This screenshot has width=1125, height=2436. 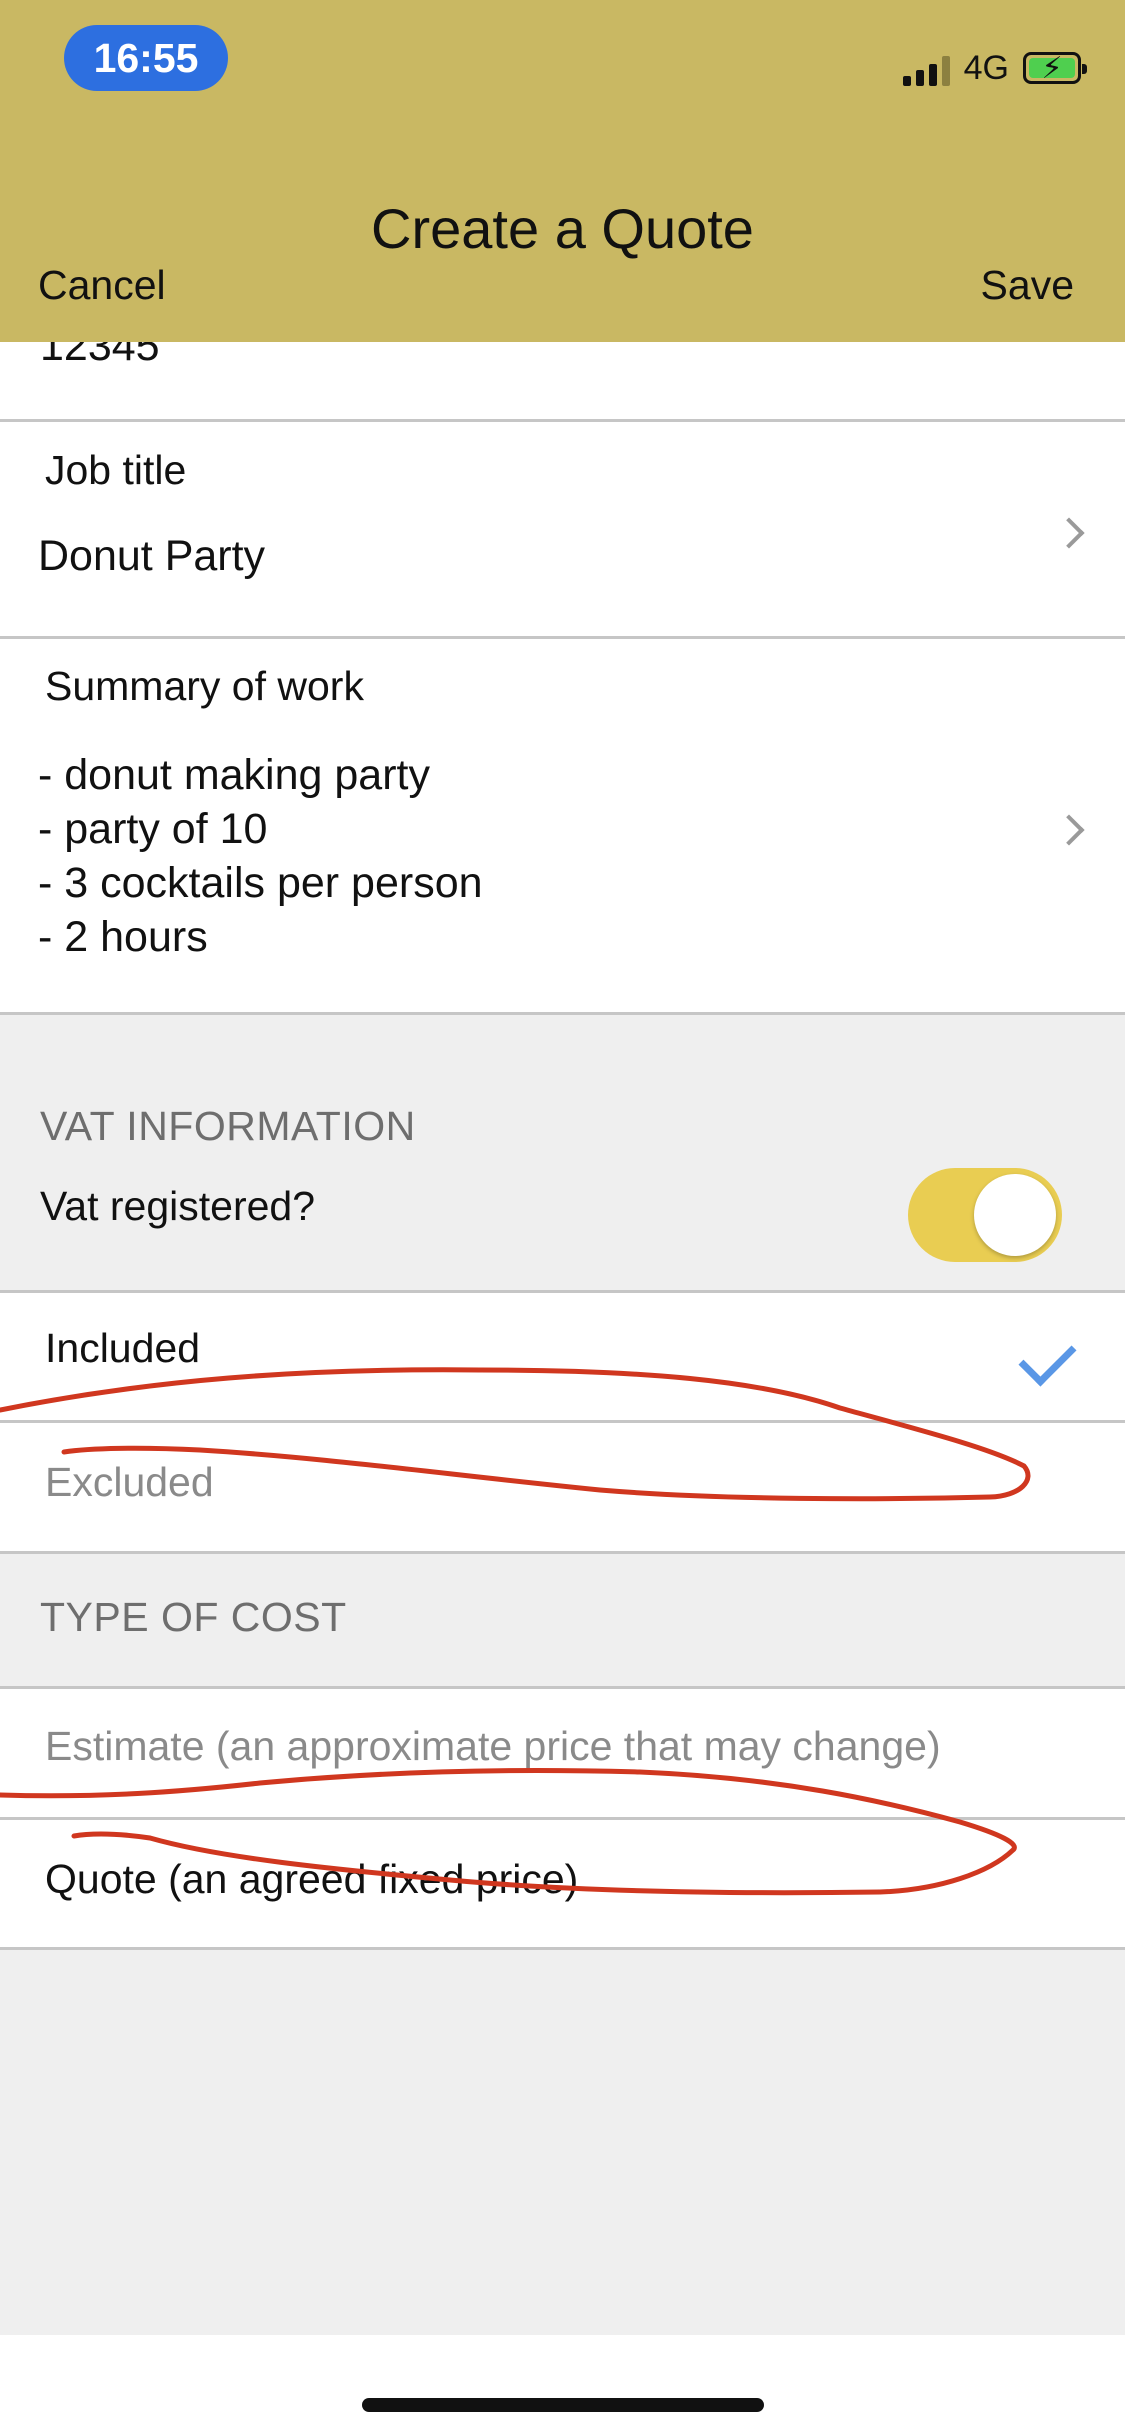 What do you see at coordinates (123, 937) in the screenshot?
I see `summary-line: - 2 hours` at bounding box center [123, 937].